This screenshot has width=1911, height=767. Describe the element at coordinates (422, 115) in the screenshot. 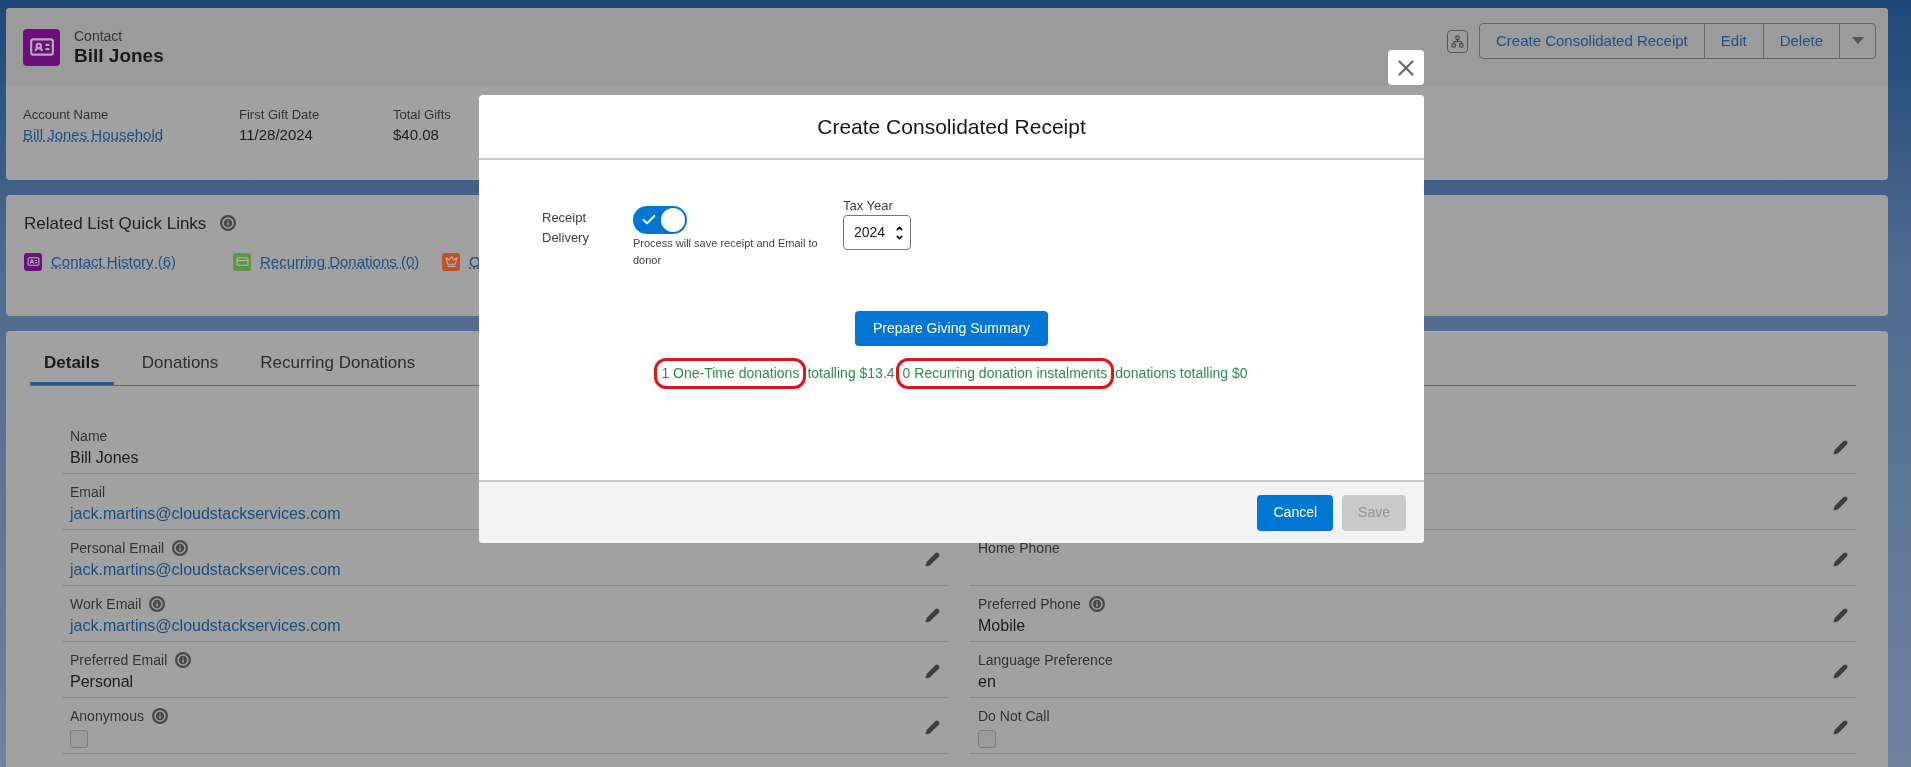

I see `highlight-label: Total Gifts` at that location.